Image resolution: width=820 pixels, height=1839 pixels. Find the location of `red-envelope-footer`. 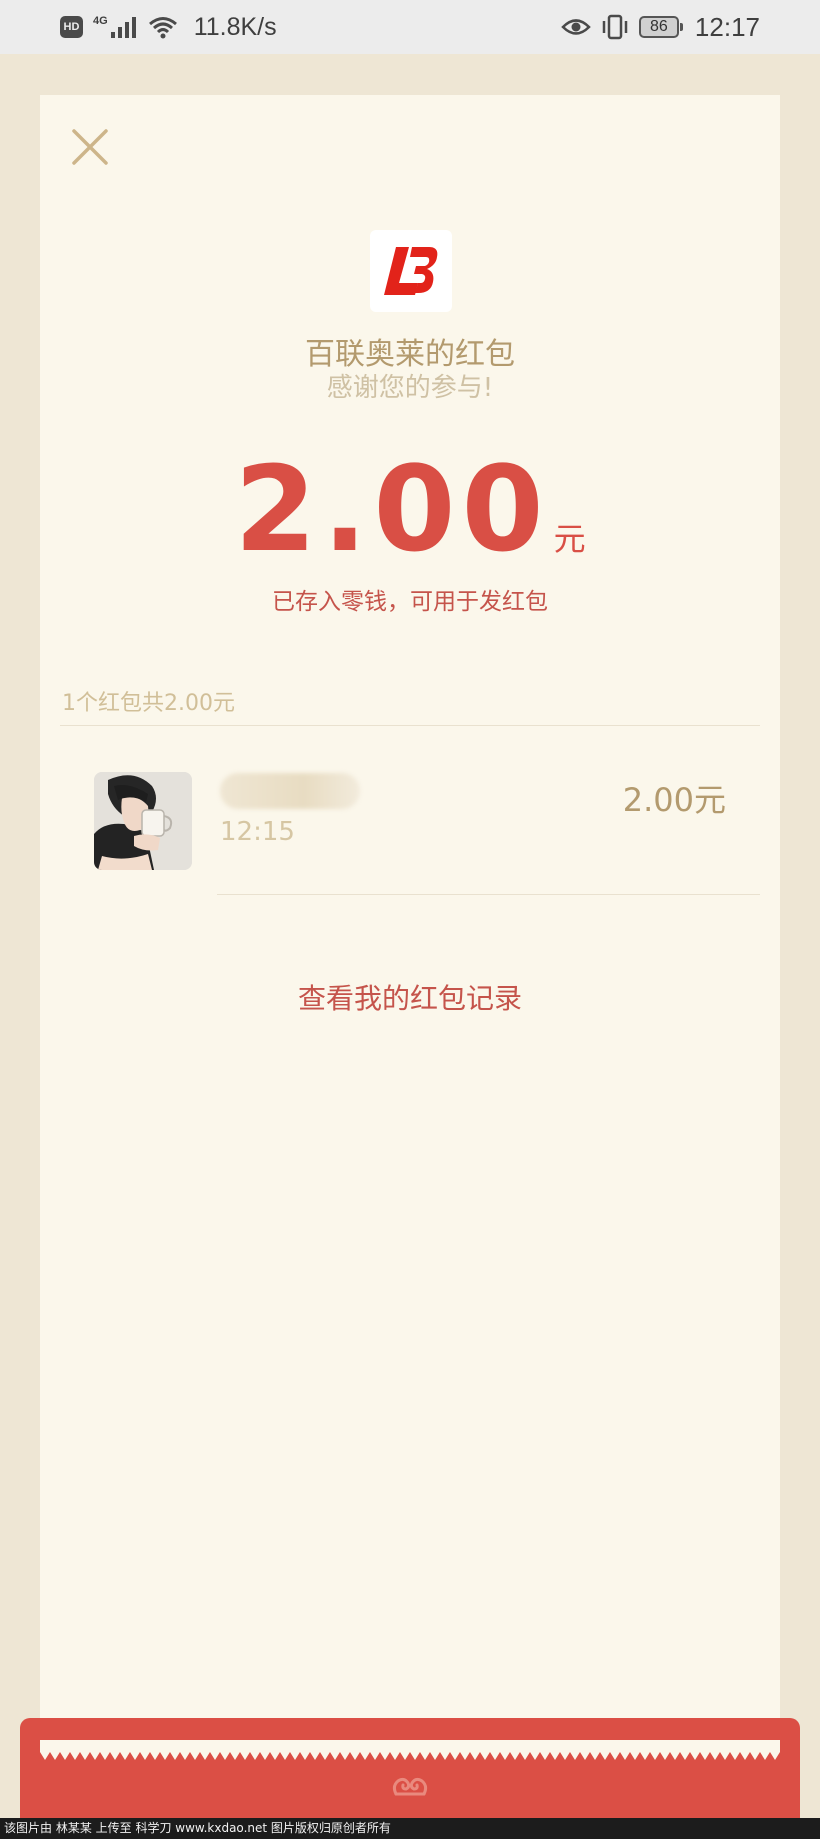

red-envelope-footer is located at coordinates (410, 1768).